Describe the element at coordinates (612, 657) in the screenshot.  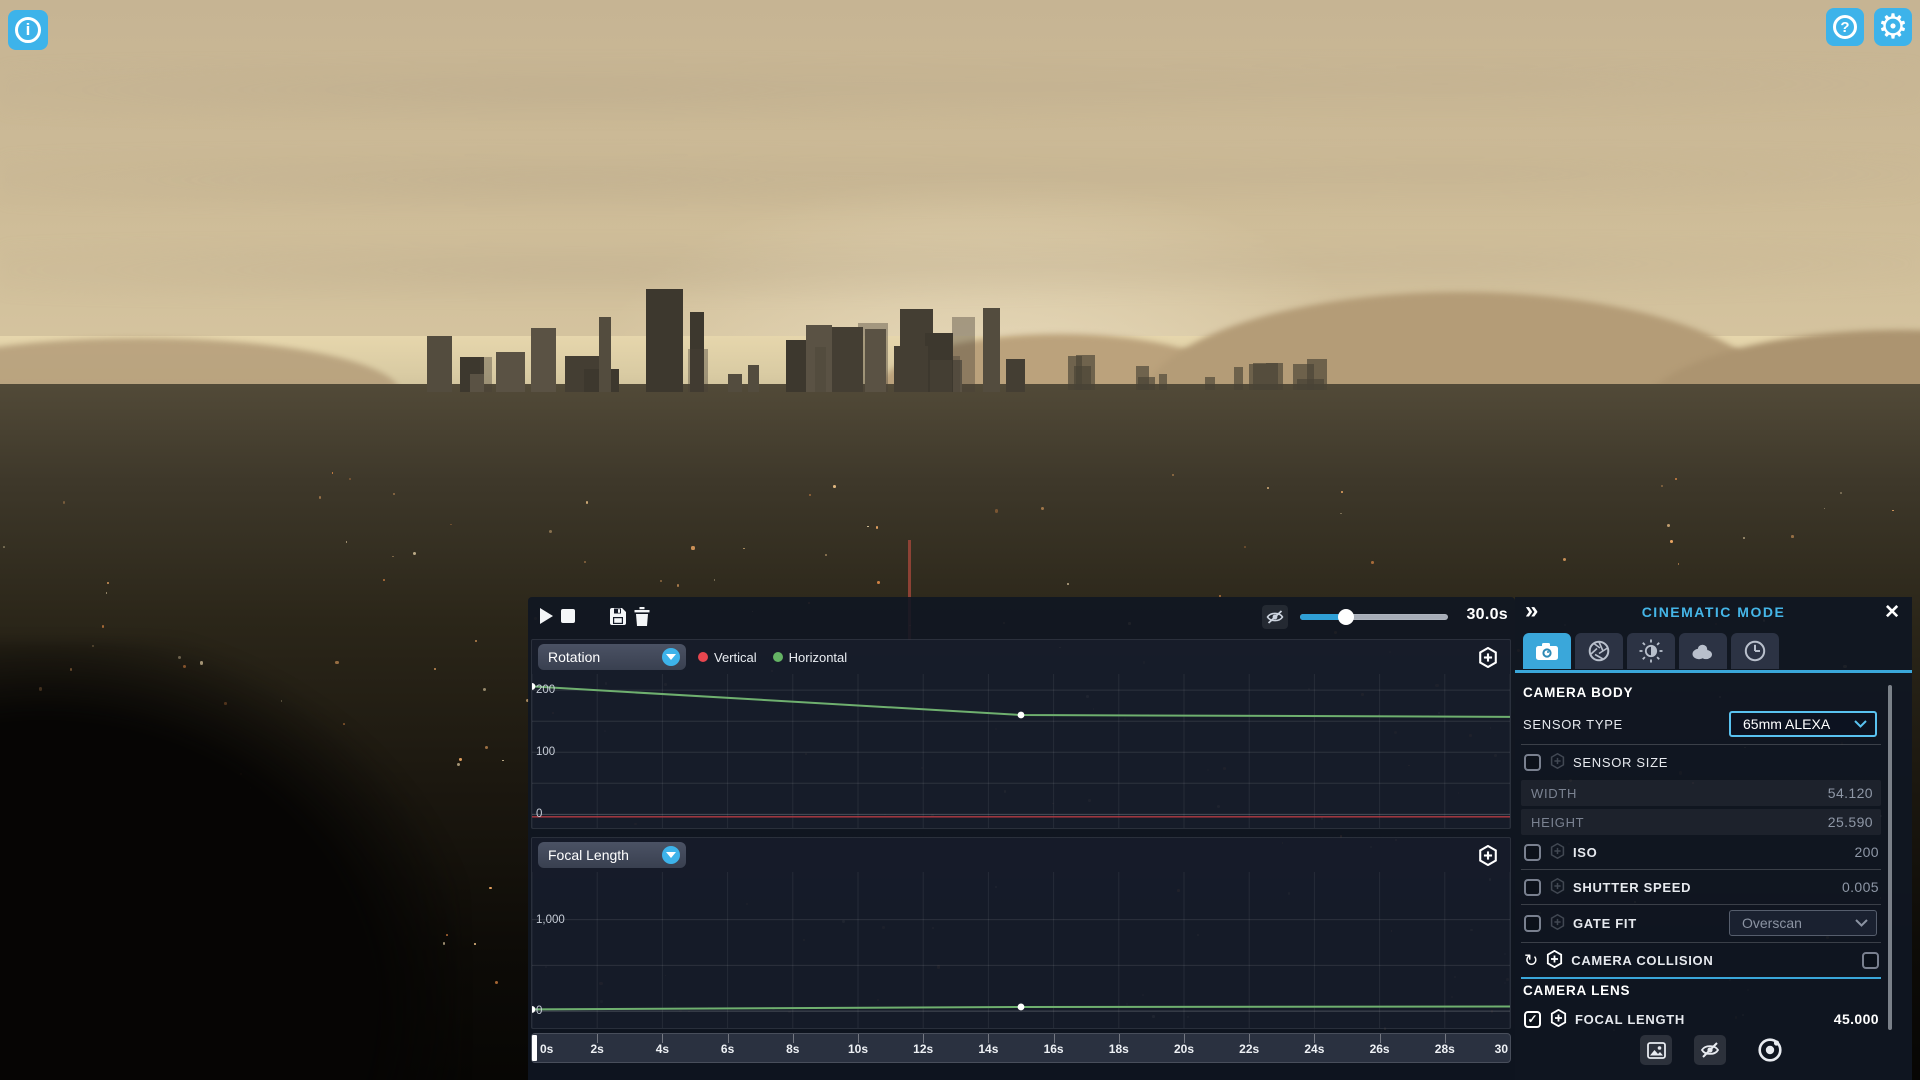
I see `rotation-track-selector: Rotation` at that location.